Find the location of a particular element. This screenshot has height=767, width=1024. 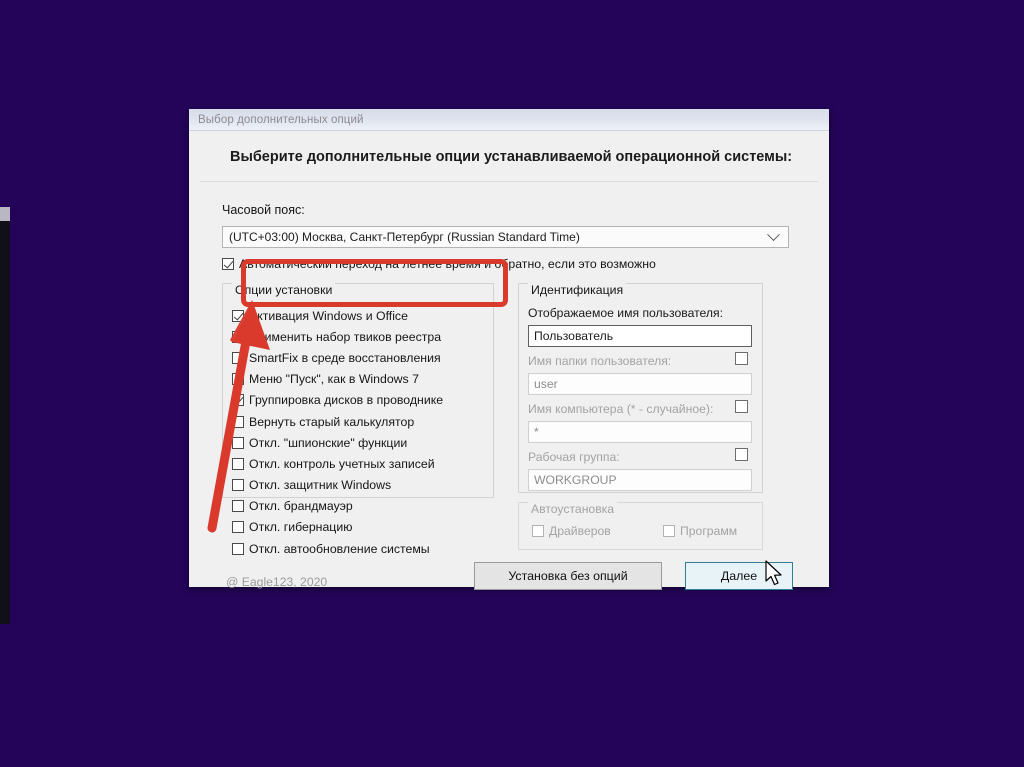

install-option-row: Откл. контроль учетных записей is located at coordinates (337, 463).